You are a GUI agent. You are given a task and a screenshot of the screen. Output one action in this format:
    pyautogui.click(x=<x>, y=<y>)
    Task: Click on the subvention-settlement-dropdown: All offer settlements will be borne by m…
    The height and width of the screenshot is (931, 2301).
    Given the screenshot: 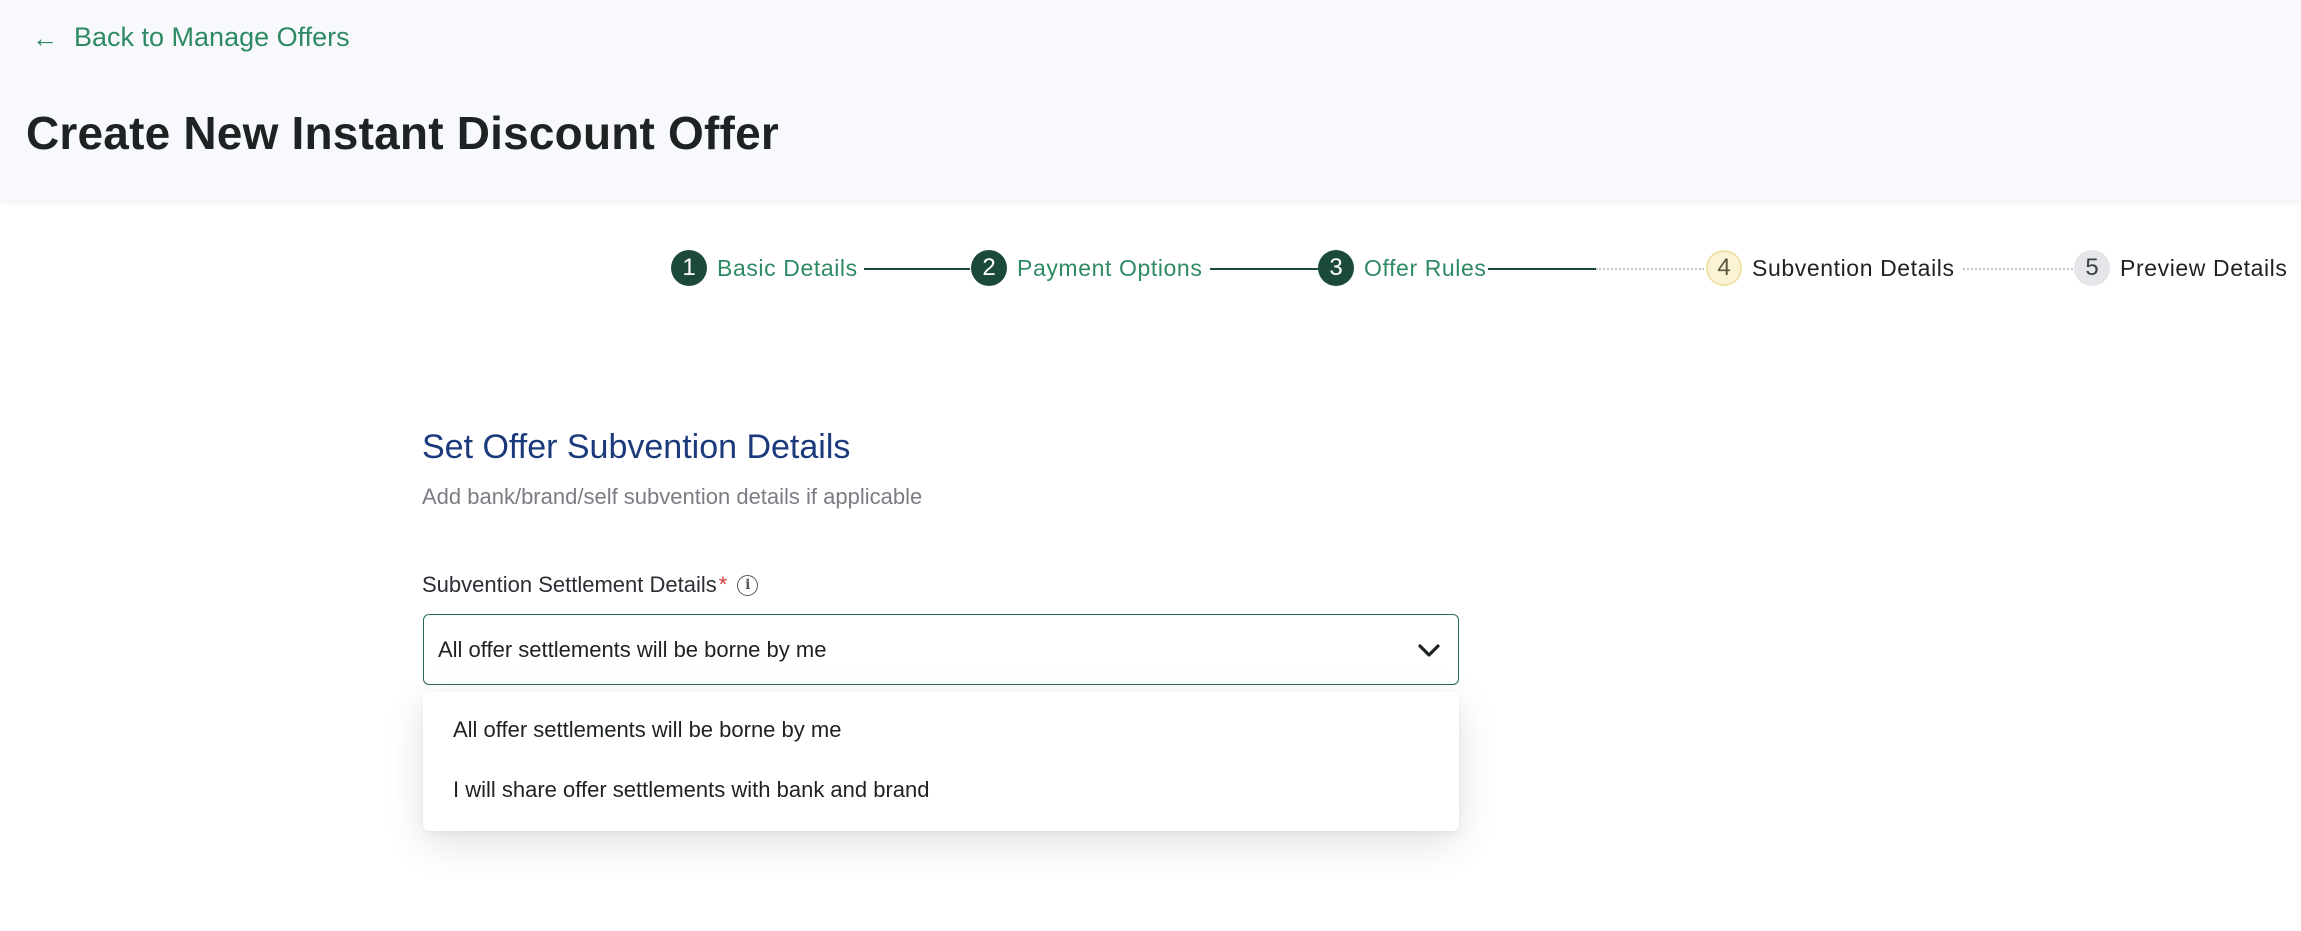 What is the action you would take?
    pyautogui.click(x=941, y=761)
    